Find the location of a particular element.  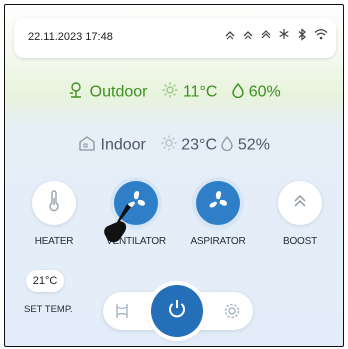

aspirator-button is located at coordinates (218, 203).